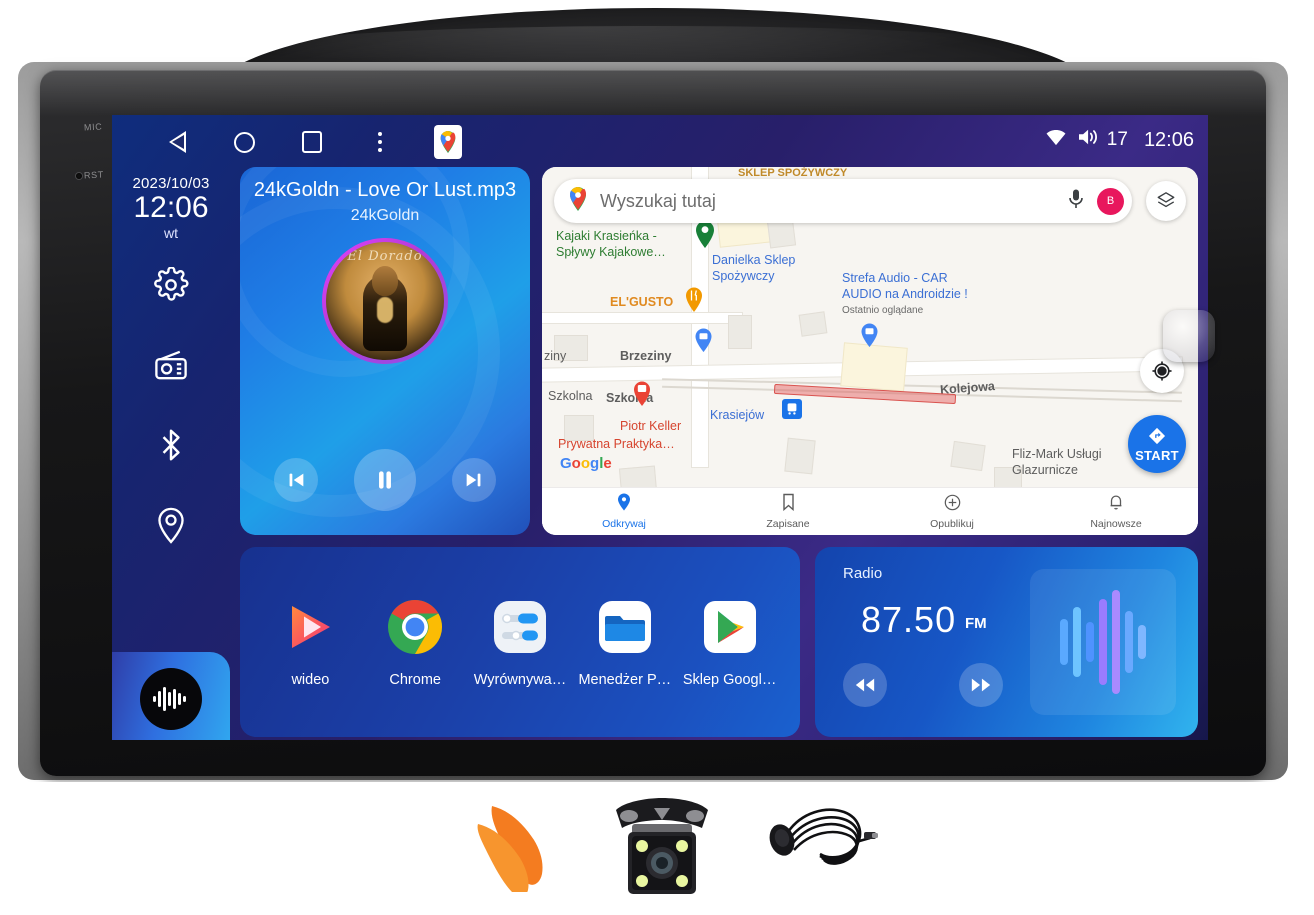 This screenshot has width=1314, height=915. Describe the element at coordinates (865, 685) in the screenshot. I see `radio-seek-back-button` at that location.